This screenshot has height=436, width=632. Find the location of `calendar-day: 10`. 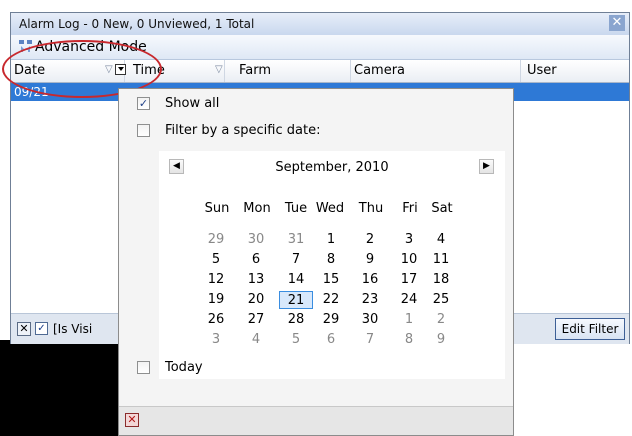

calendar-day: 10 is located at coordinates (409, 260).